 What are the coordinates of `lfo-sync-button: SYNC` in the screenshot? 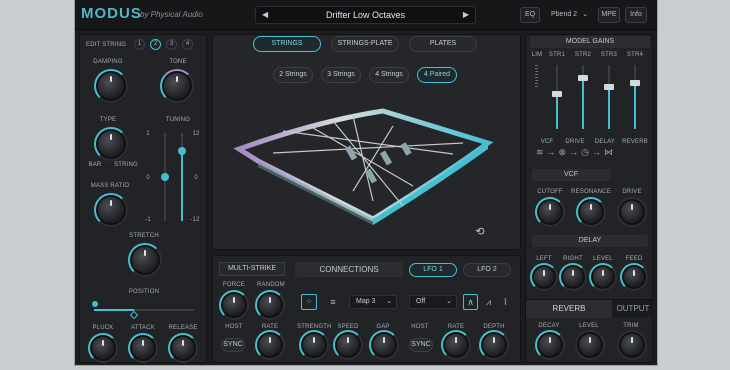 It's located at (421, 345).